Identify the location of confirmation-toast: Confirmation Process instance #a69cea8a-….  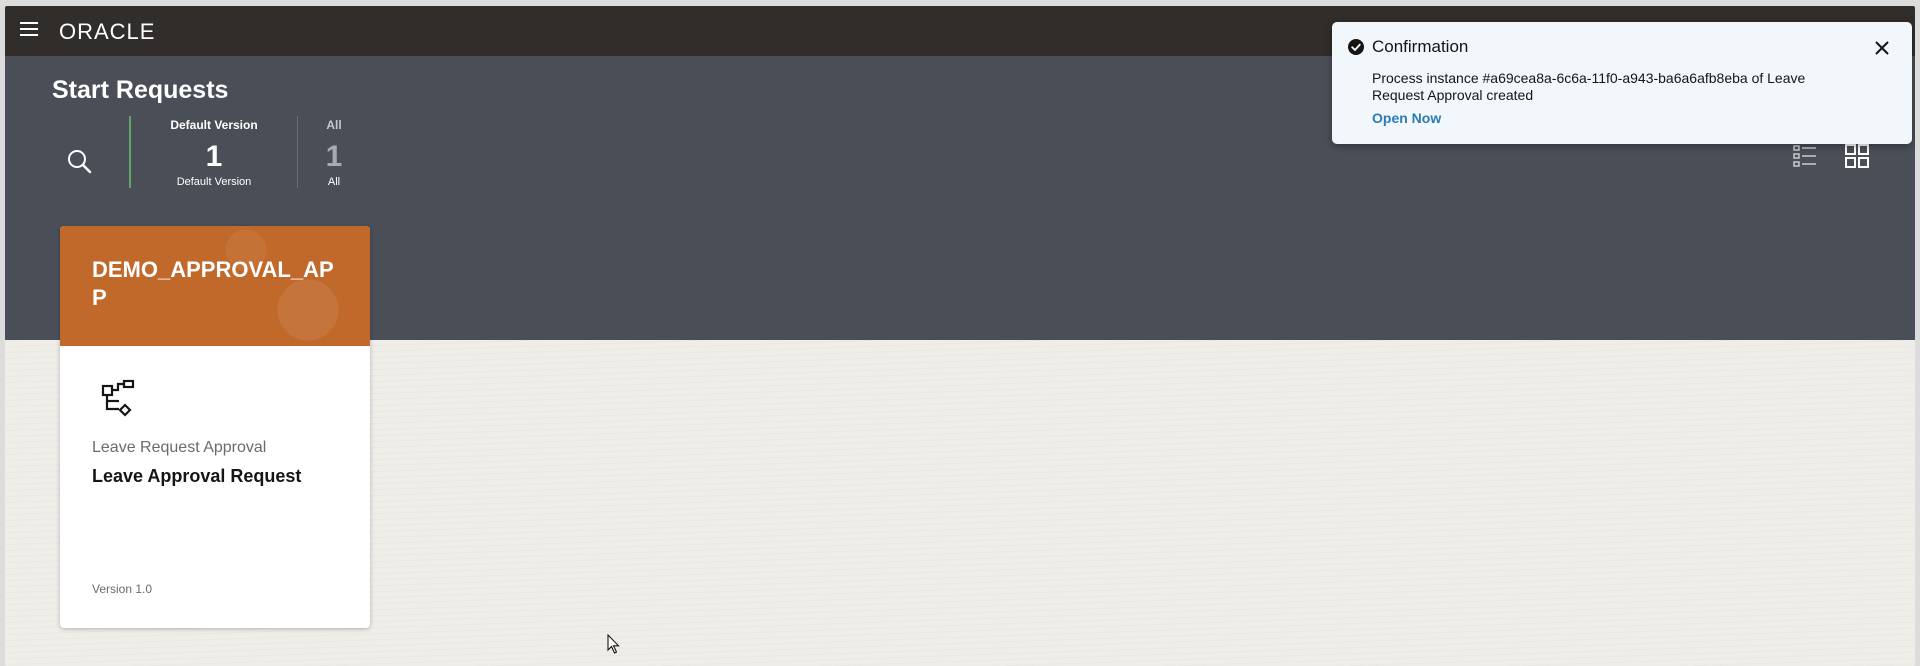
(1622, 83).